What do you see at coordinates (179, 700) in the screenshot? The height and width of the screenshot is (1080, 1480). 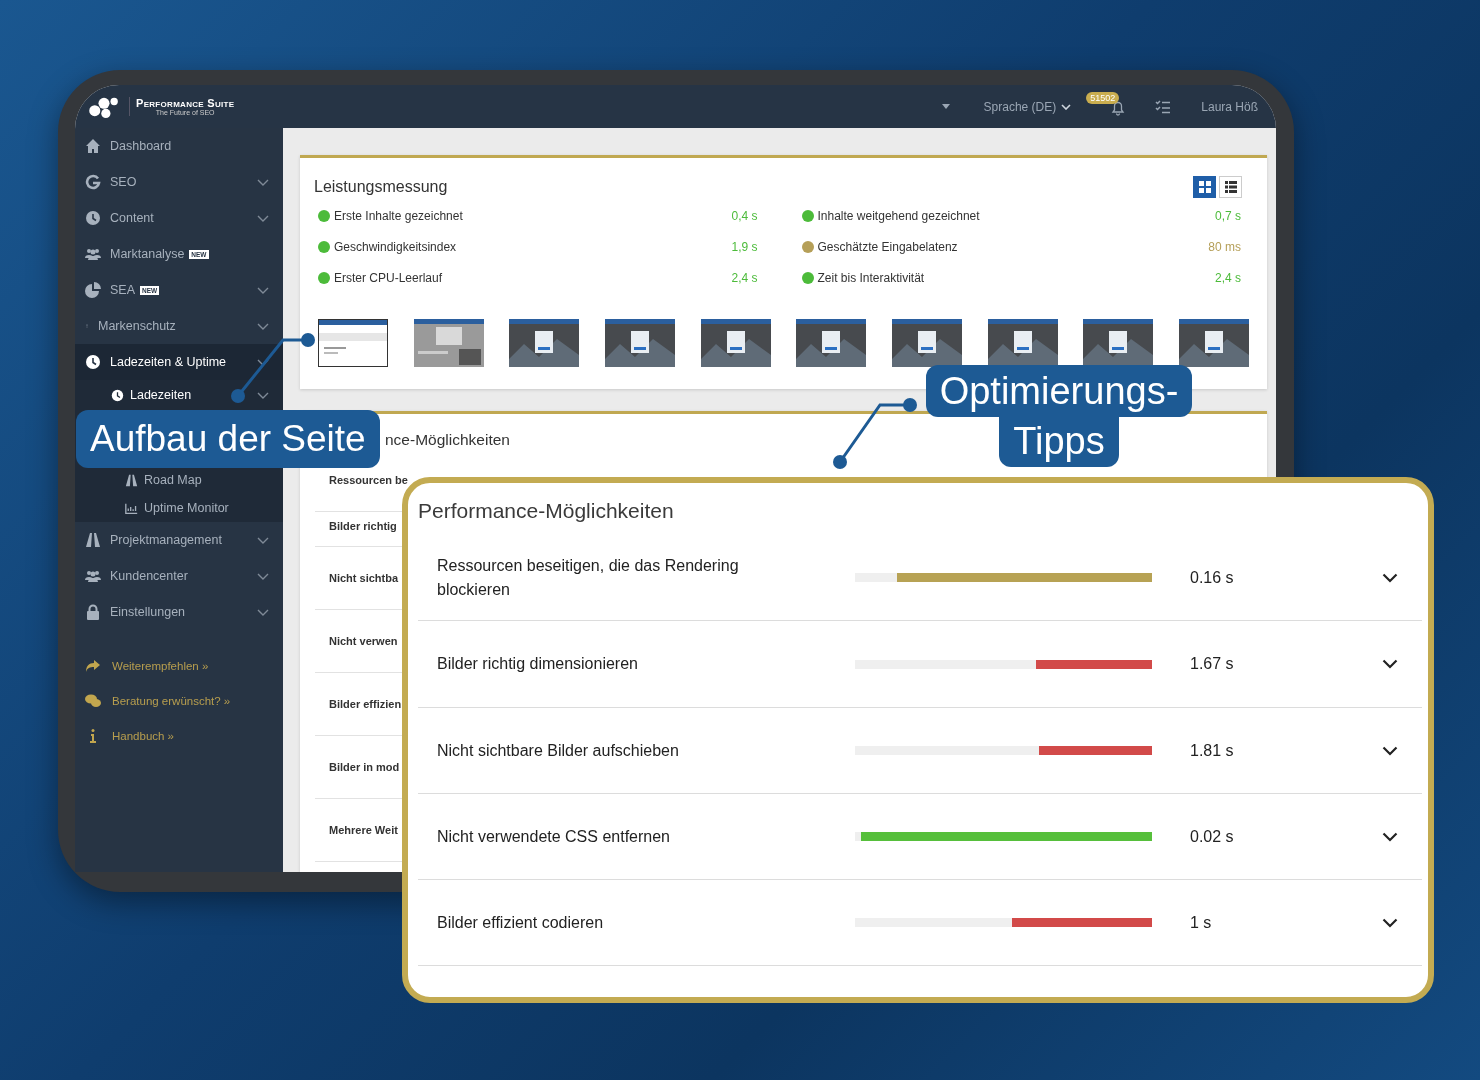 I see `sidebar-link: Beratung erwünscht? »` at bounding box center [179, 700].